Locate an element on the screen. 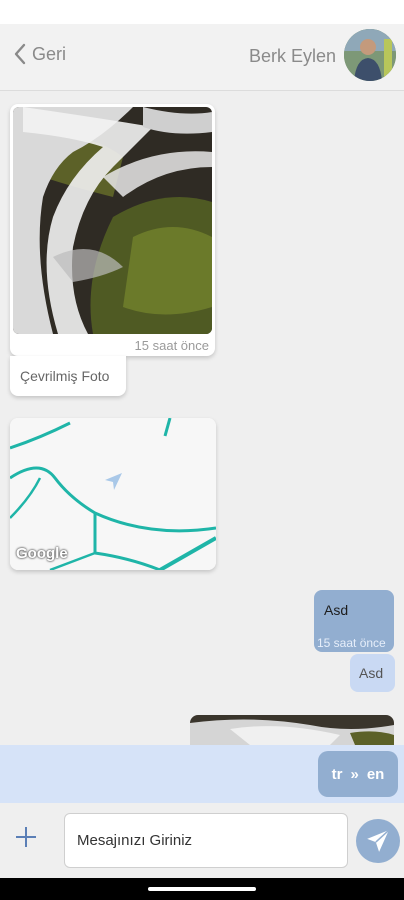  back-button: Geri is located at coordinates (39, 54).